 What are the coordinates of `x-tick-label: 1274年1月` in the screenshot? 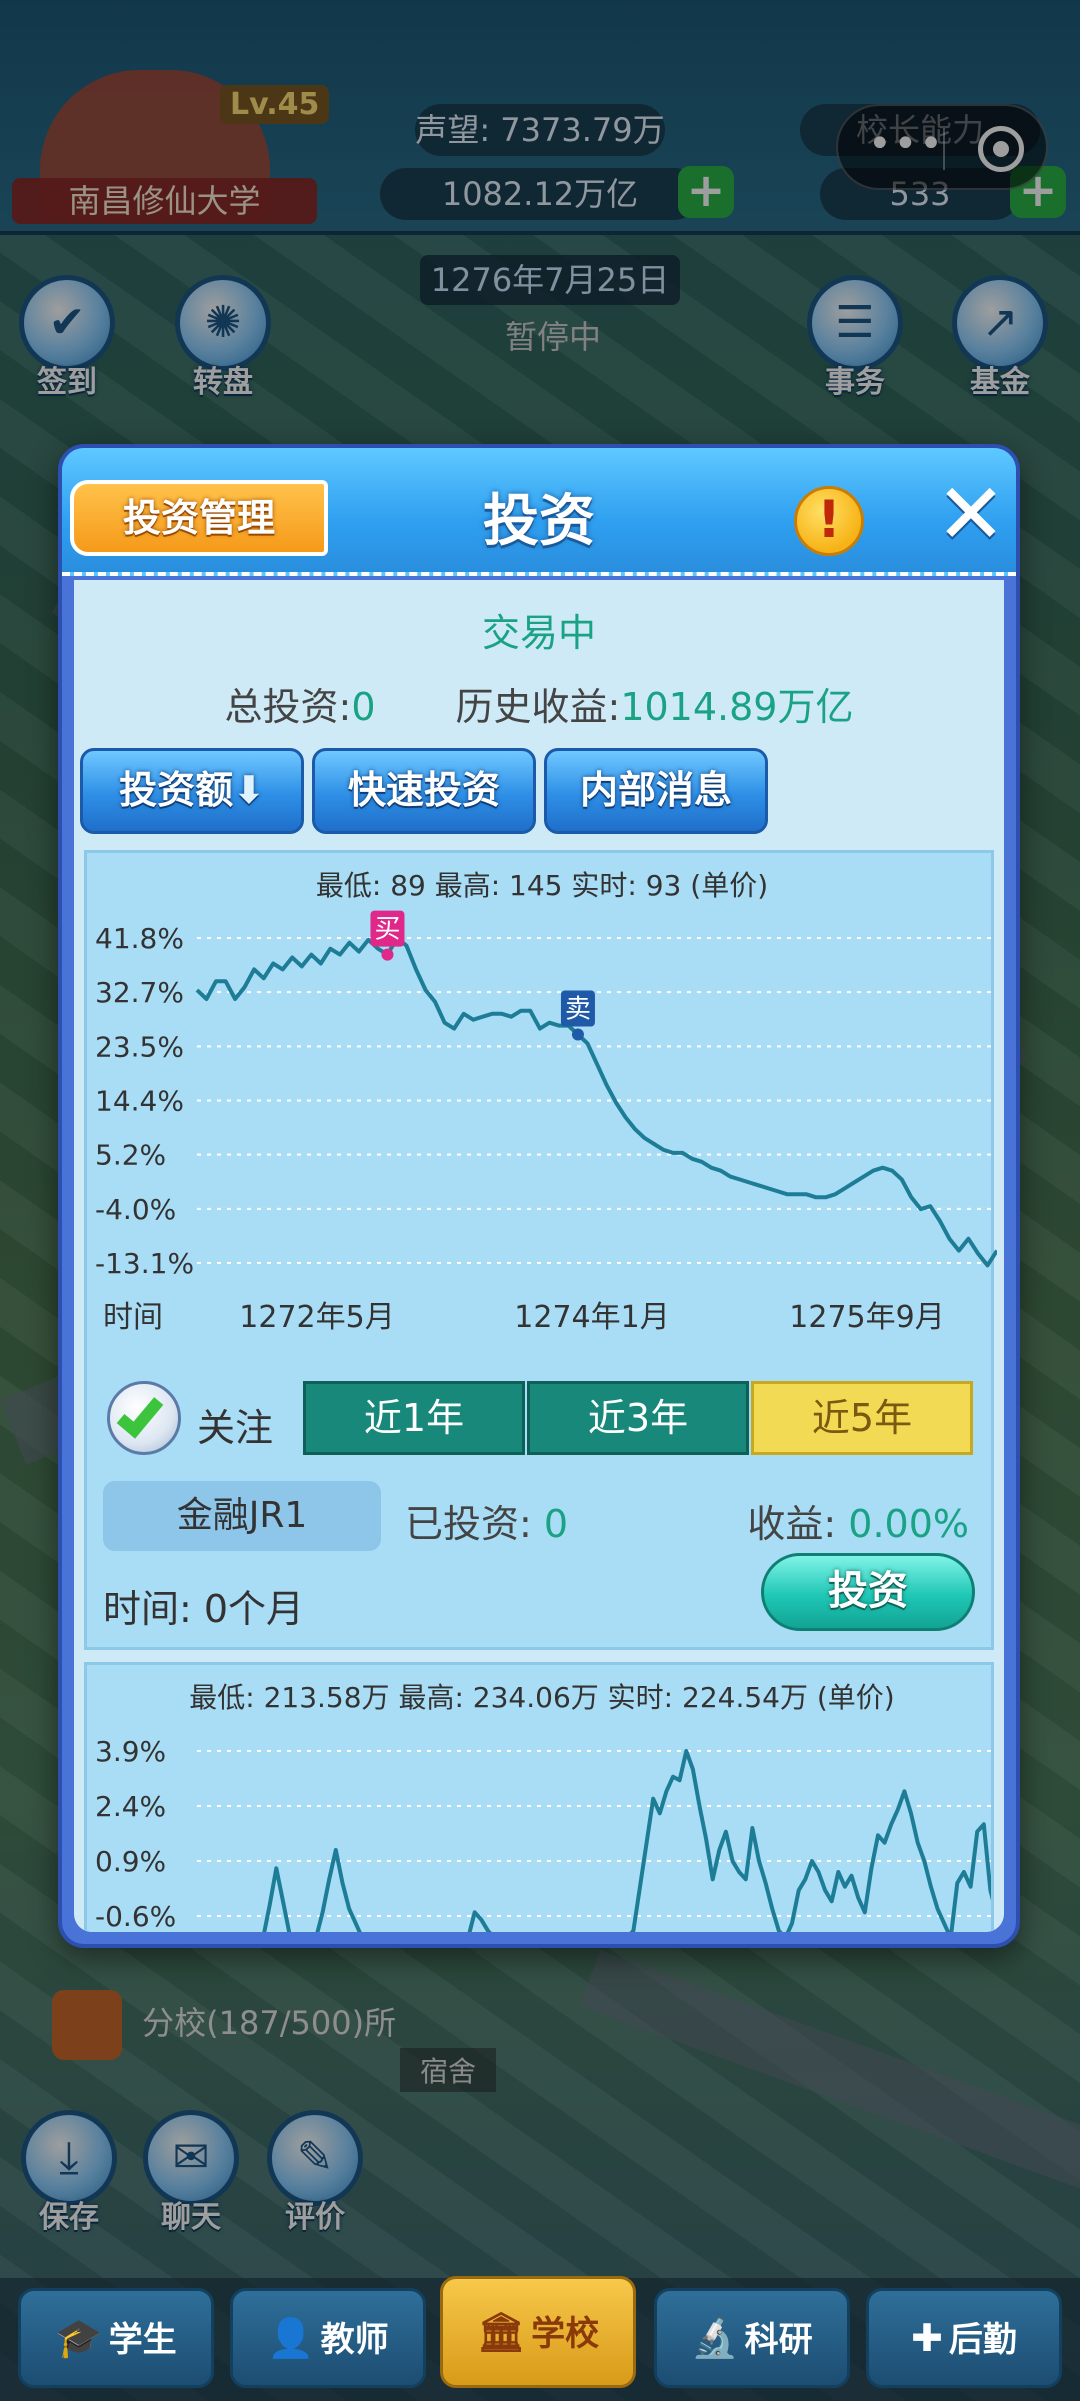 It's located at (591, 1316).